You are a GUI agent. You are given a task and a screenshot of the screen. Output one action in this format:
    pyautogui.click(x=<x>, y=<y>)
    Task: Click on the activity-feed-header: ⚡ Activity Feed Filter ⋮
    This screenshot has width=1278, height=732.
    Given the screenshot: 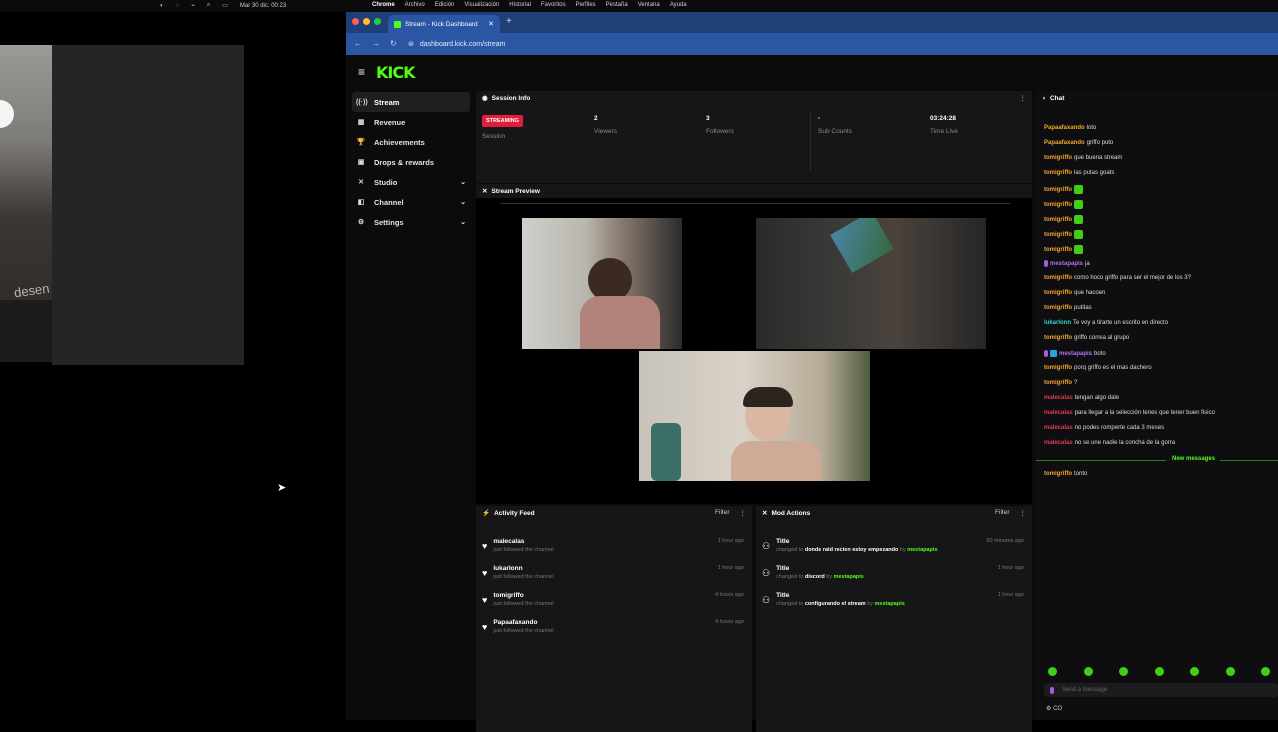 What is the action you would take?
    pyautogui.click(x=614, y=513)
    